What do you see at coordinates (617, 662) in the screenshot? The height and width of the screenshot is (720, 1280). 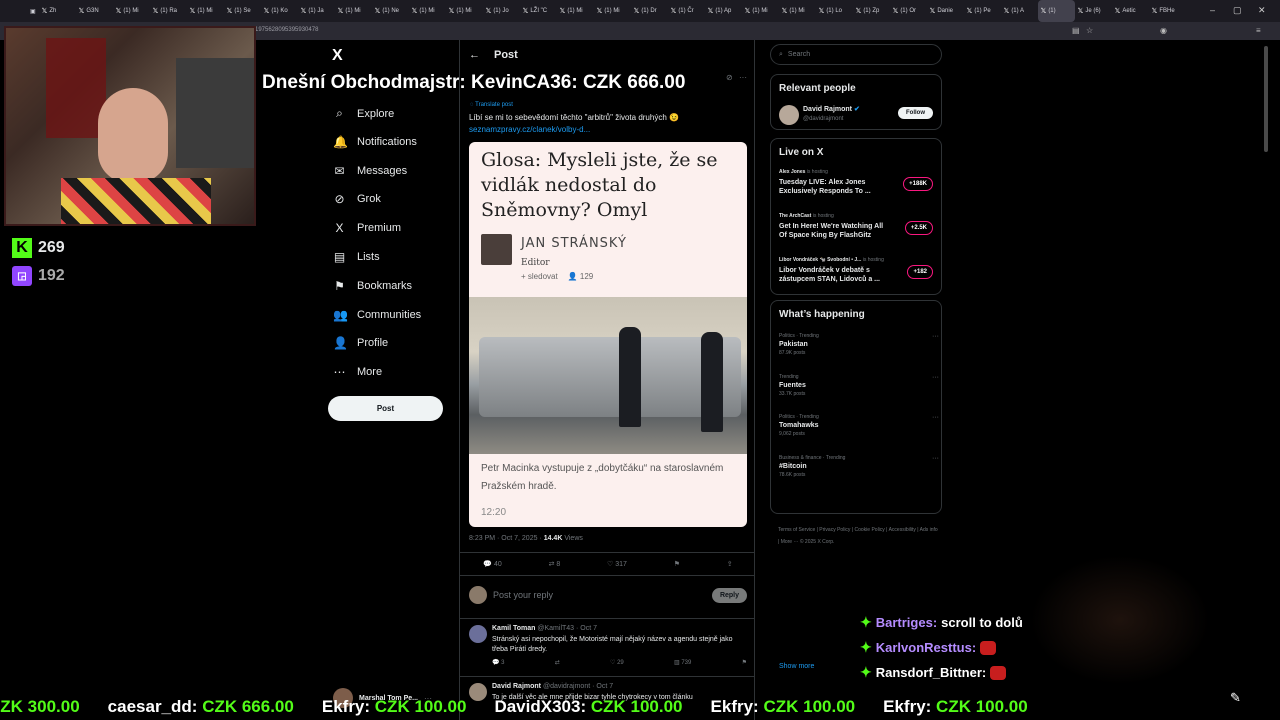 I see `like-action: ♡ 29` at bounding box center [617, 662].